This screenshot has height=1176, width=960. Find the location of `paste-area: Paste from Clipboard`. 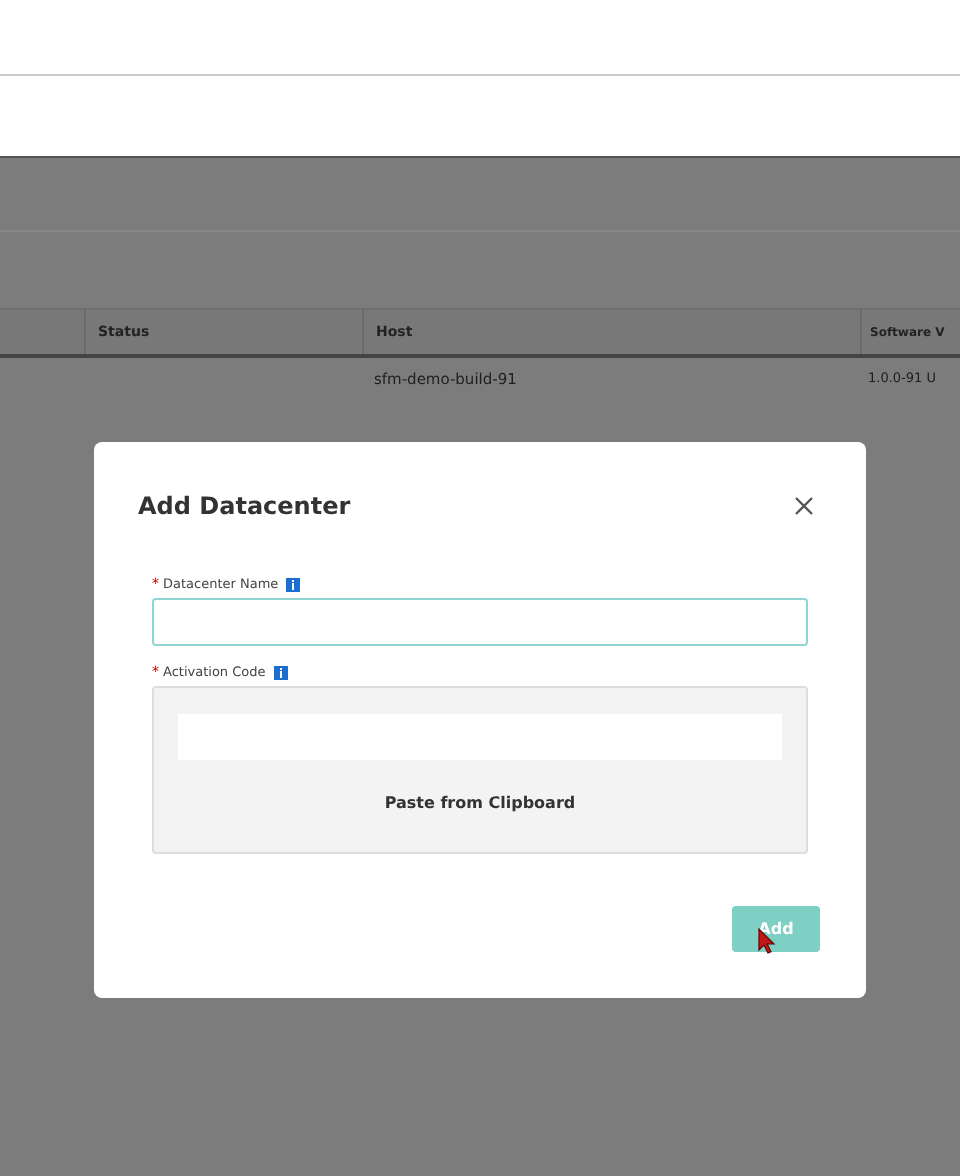

paste-area: Paste from Clipboard is located at coordinates (480, 770).